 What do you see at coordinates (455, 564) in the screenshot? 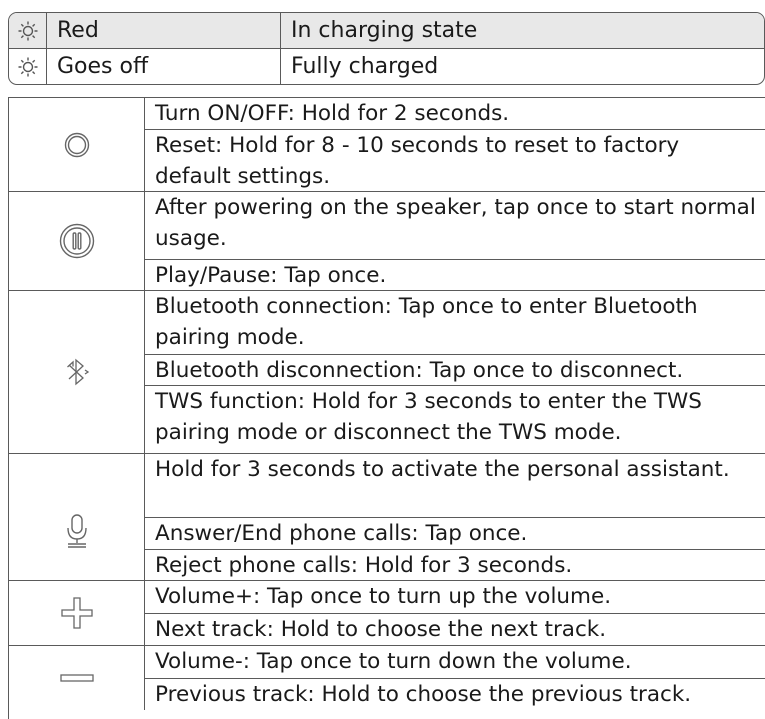
I see `function-line: Reject phone calls: Hold for 3 seconds.` at bounding box center [455, 564].